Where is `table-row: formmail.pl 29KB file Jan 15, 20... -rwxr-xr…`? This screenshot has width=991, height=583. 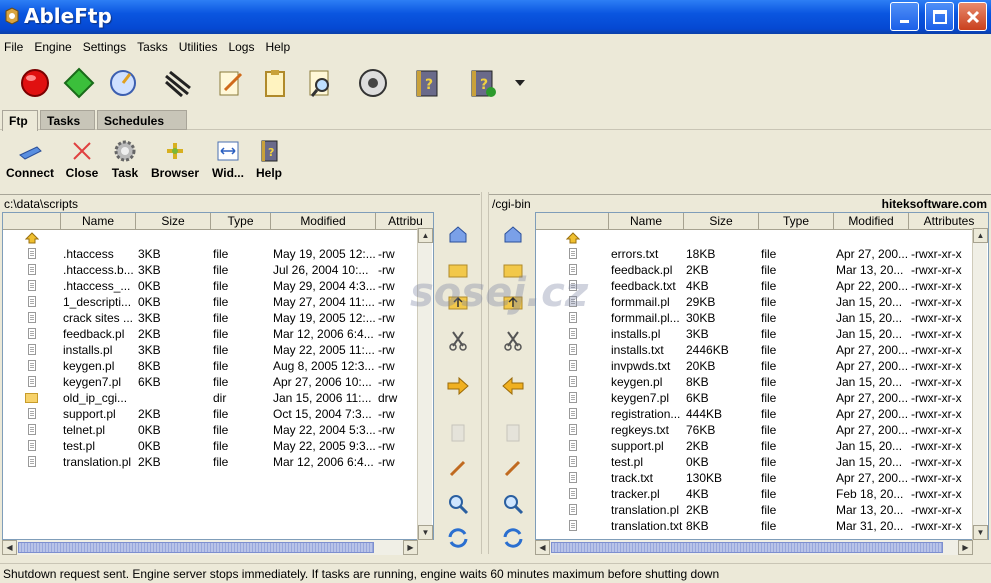 table-row: formmail.pl 29KB file Jan 15, 20... -rwxr-xr… is located at coordinates (762, 302).